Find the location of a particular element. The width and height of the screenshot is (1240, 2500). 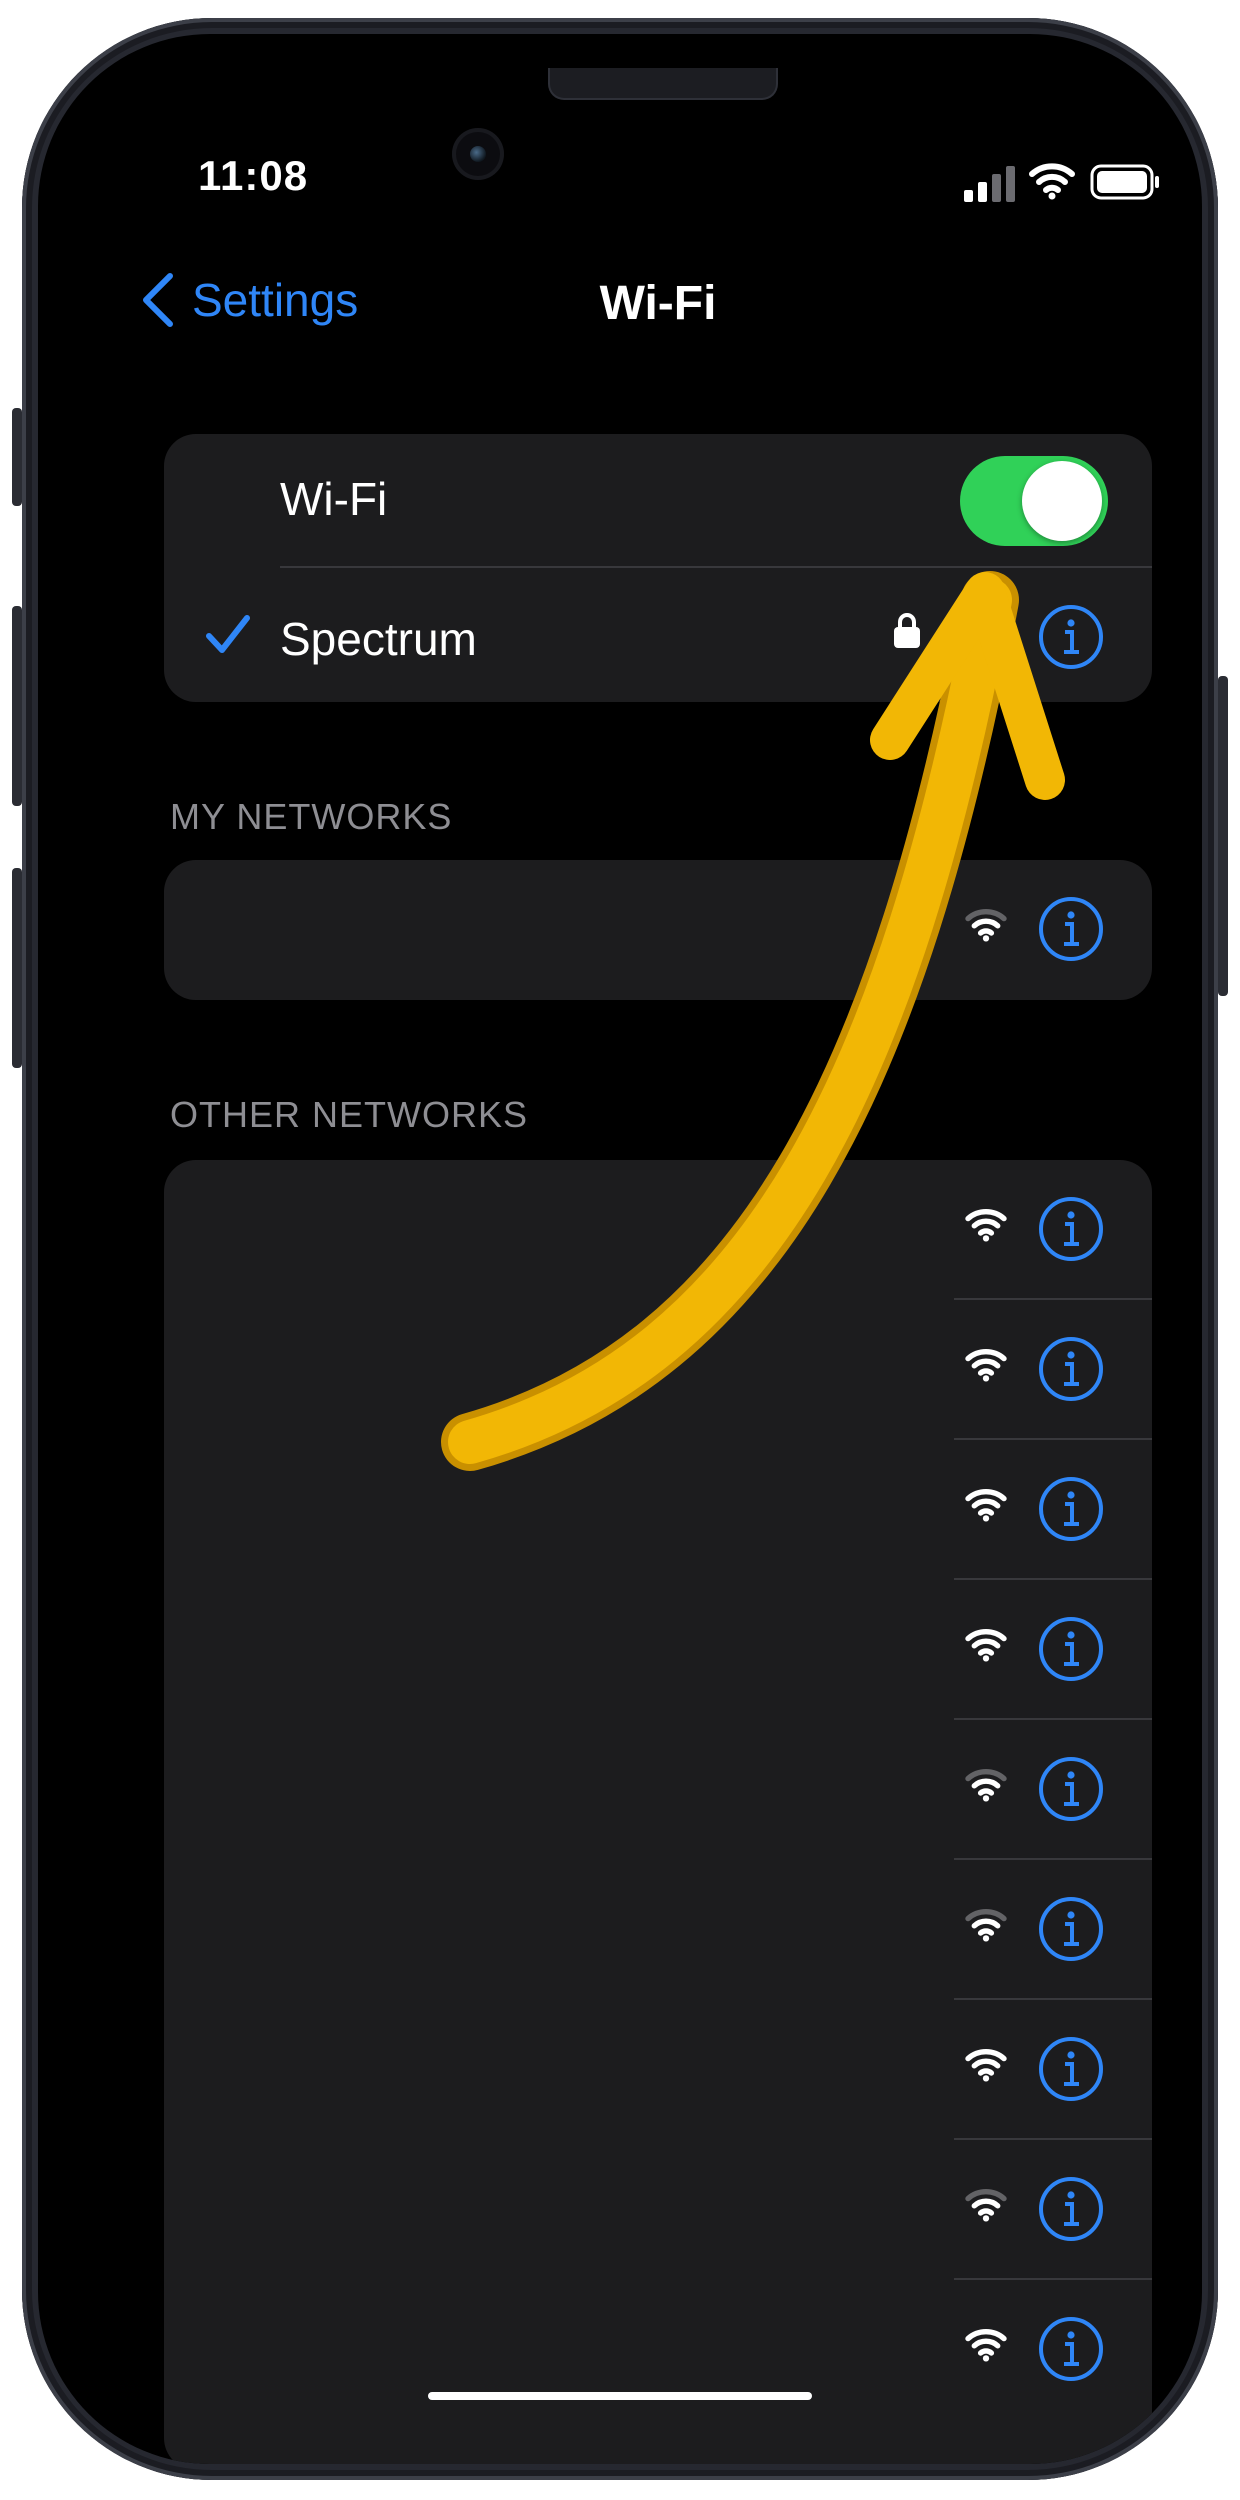

my-networks-group is located at coordinates (658, 930).